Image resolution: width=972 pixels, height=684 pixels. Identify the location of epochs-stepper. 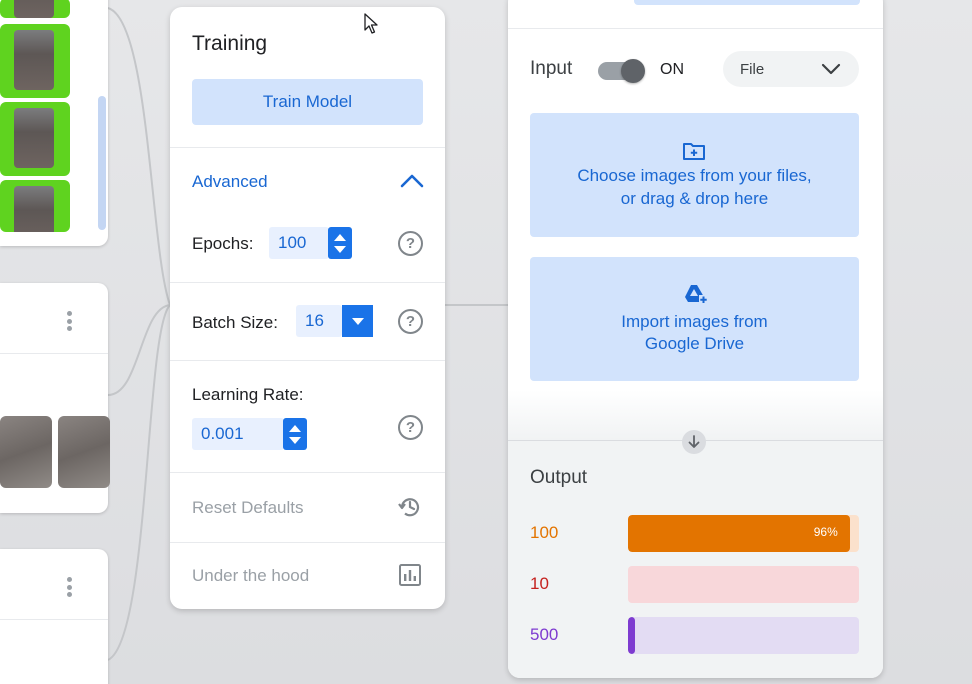
(340, 243).